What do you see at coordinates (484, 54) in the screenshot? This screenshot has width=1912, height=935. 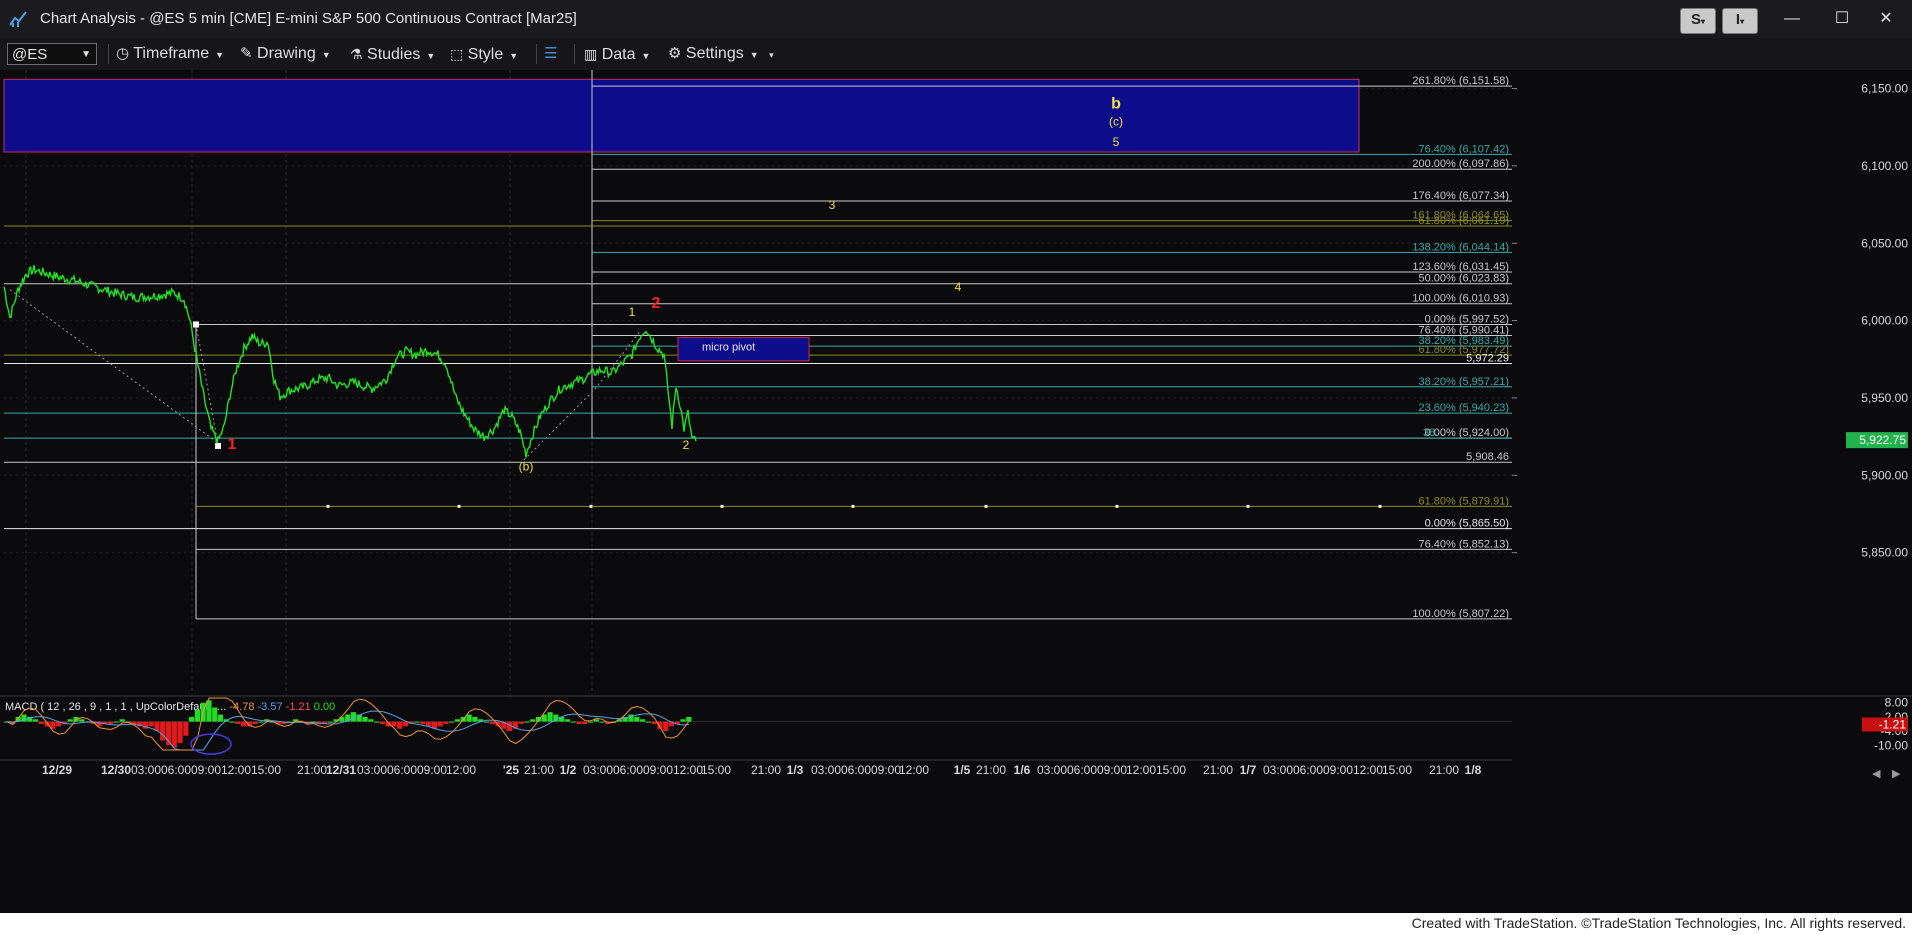 I see `style-menu: ⬚ Style ▼` at bounding box center [484, 54].